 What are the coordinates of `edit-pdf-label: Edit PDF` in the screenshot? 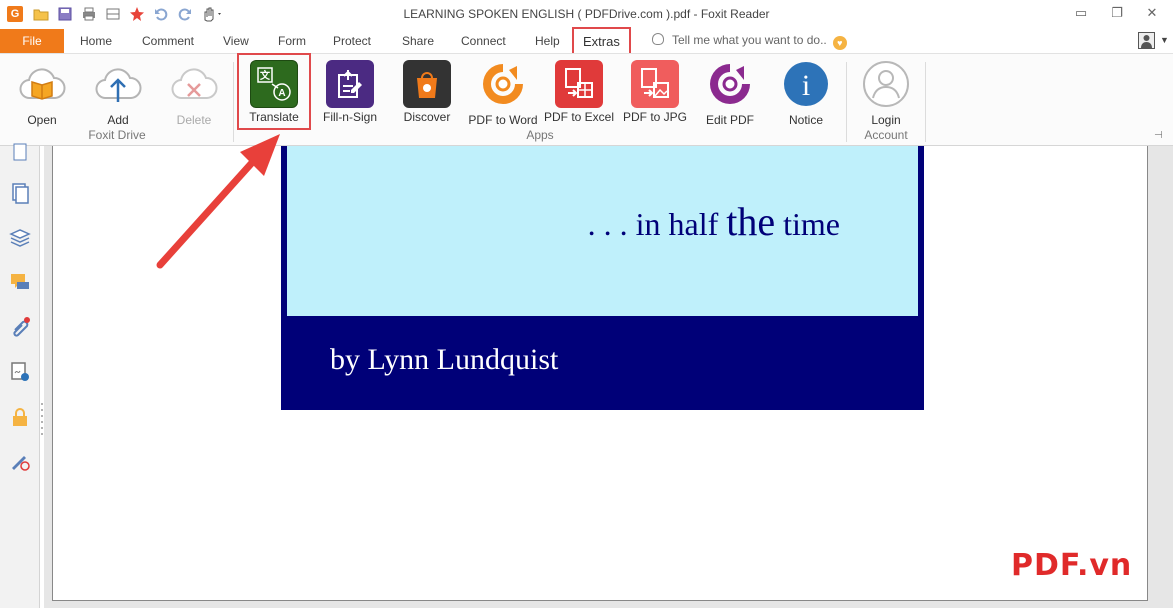 It's located at (729, 120).